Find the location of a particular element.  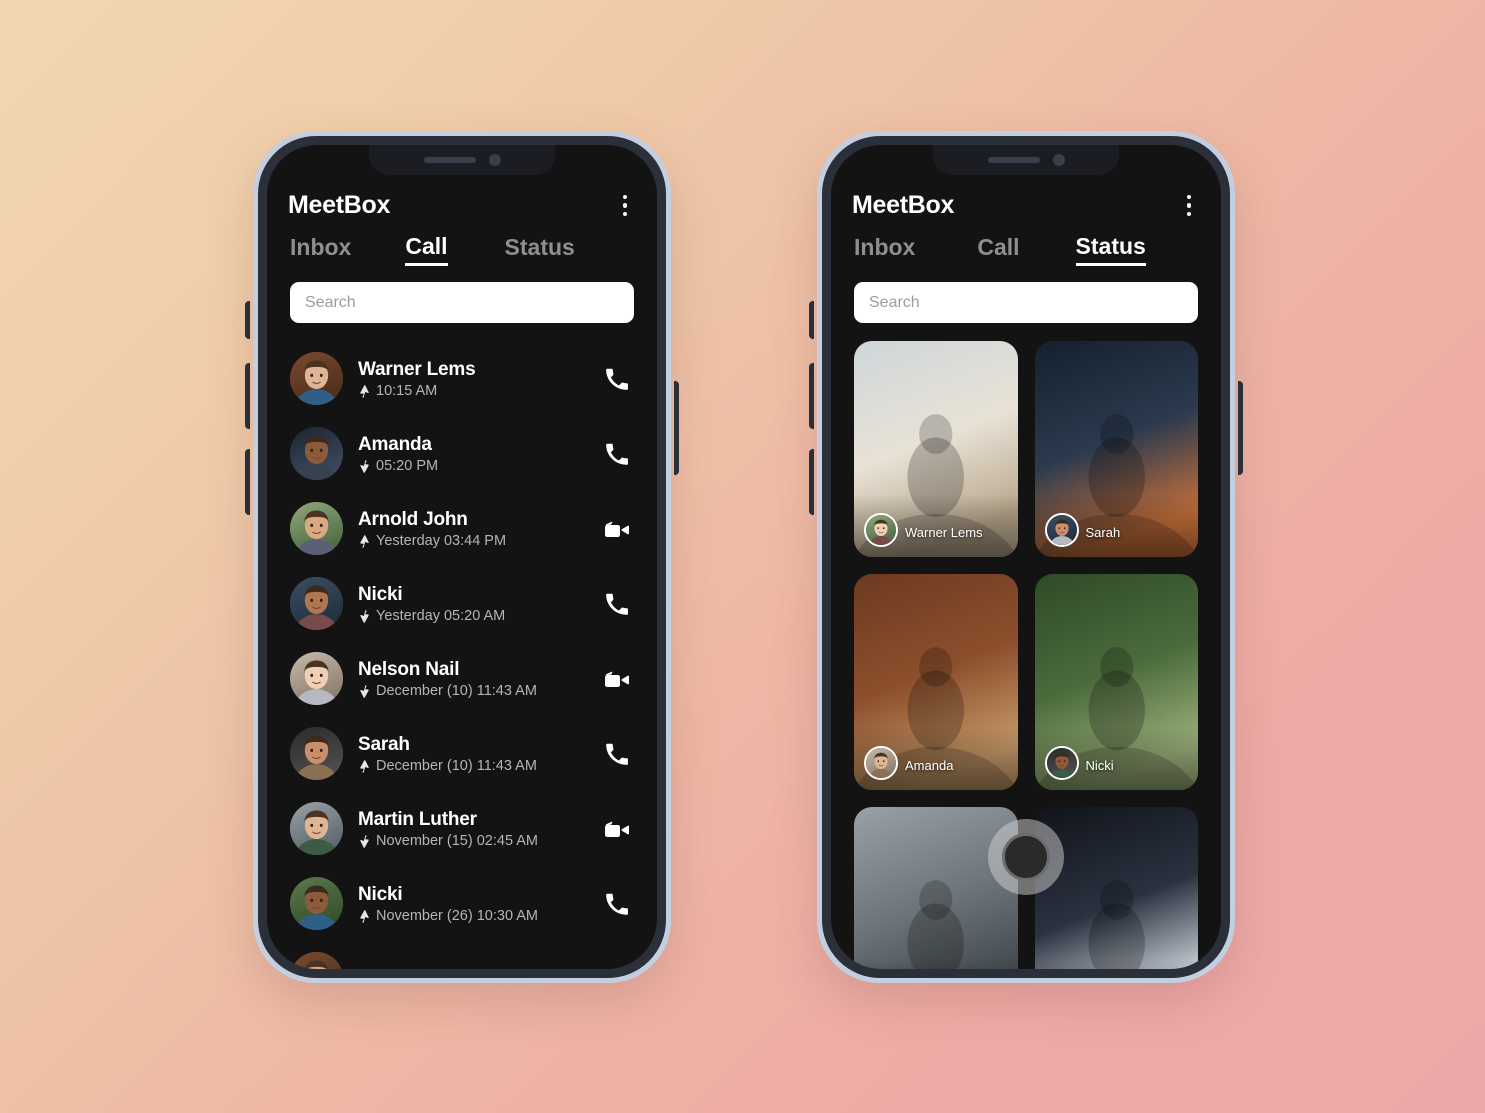

shutter-icon is located at coordinates (1026, 857).